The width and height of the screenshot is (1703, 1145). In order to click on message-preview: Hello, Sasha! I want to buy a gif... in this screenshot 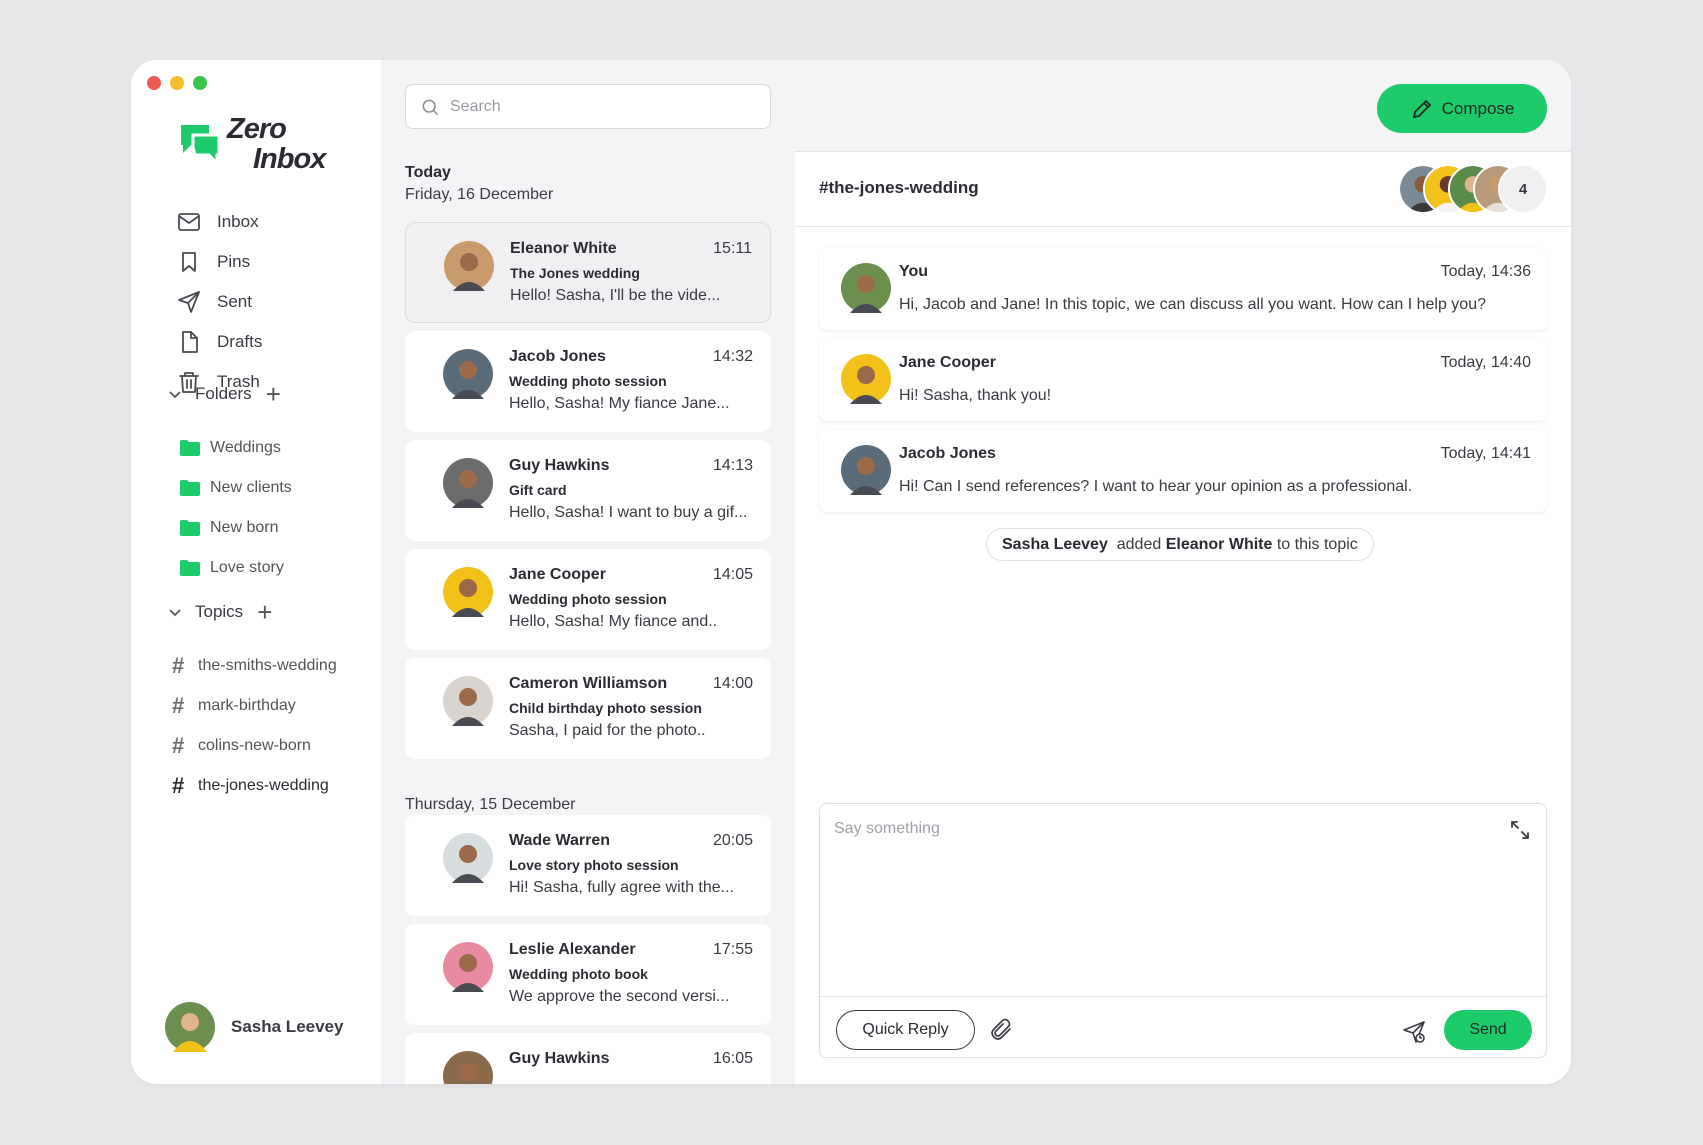, I will do `click(628, 512)`.